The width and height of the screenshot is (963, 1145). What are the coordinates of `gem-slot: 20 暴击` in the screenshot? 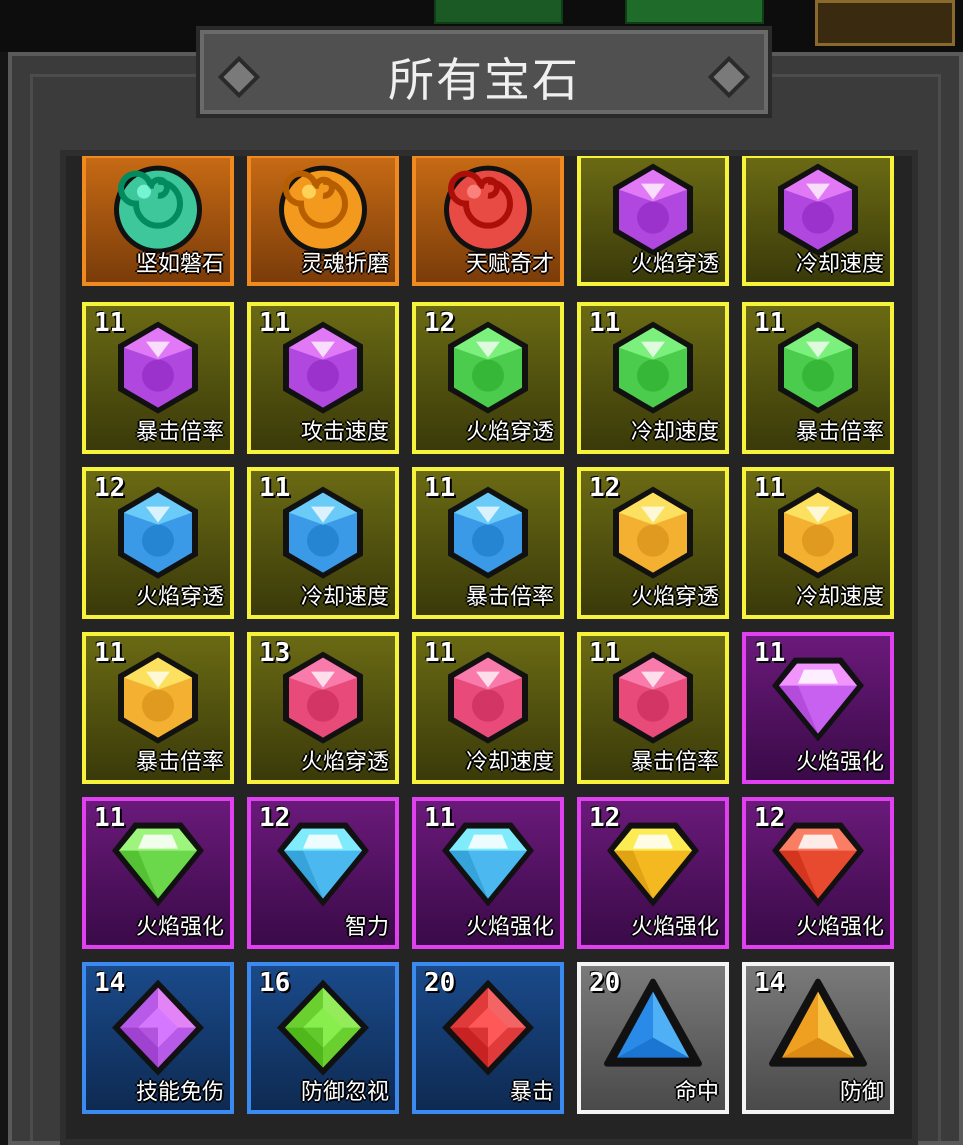 It's located at (488, 1038).